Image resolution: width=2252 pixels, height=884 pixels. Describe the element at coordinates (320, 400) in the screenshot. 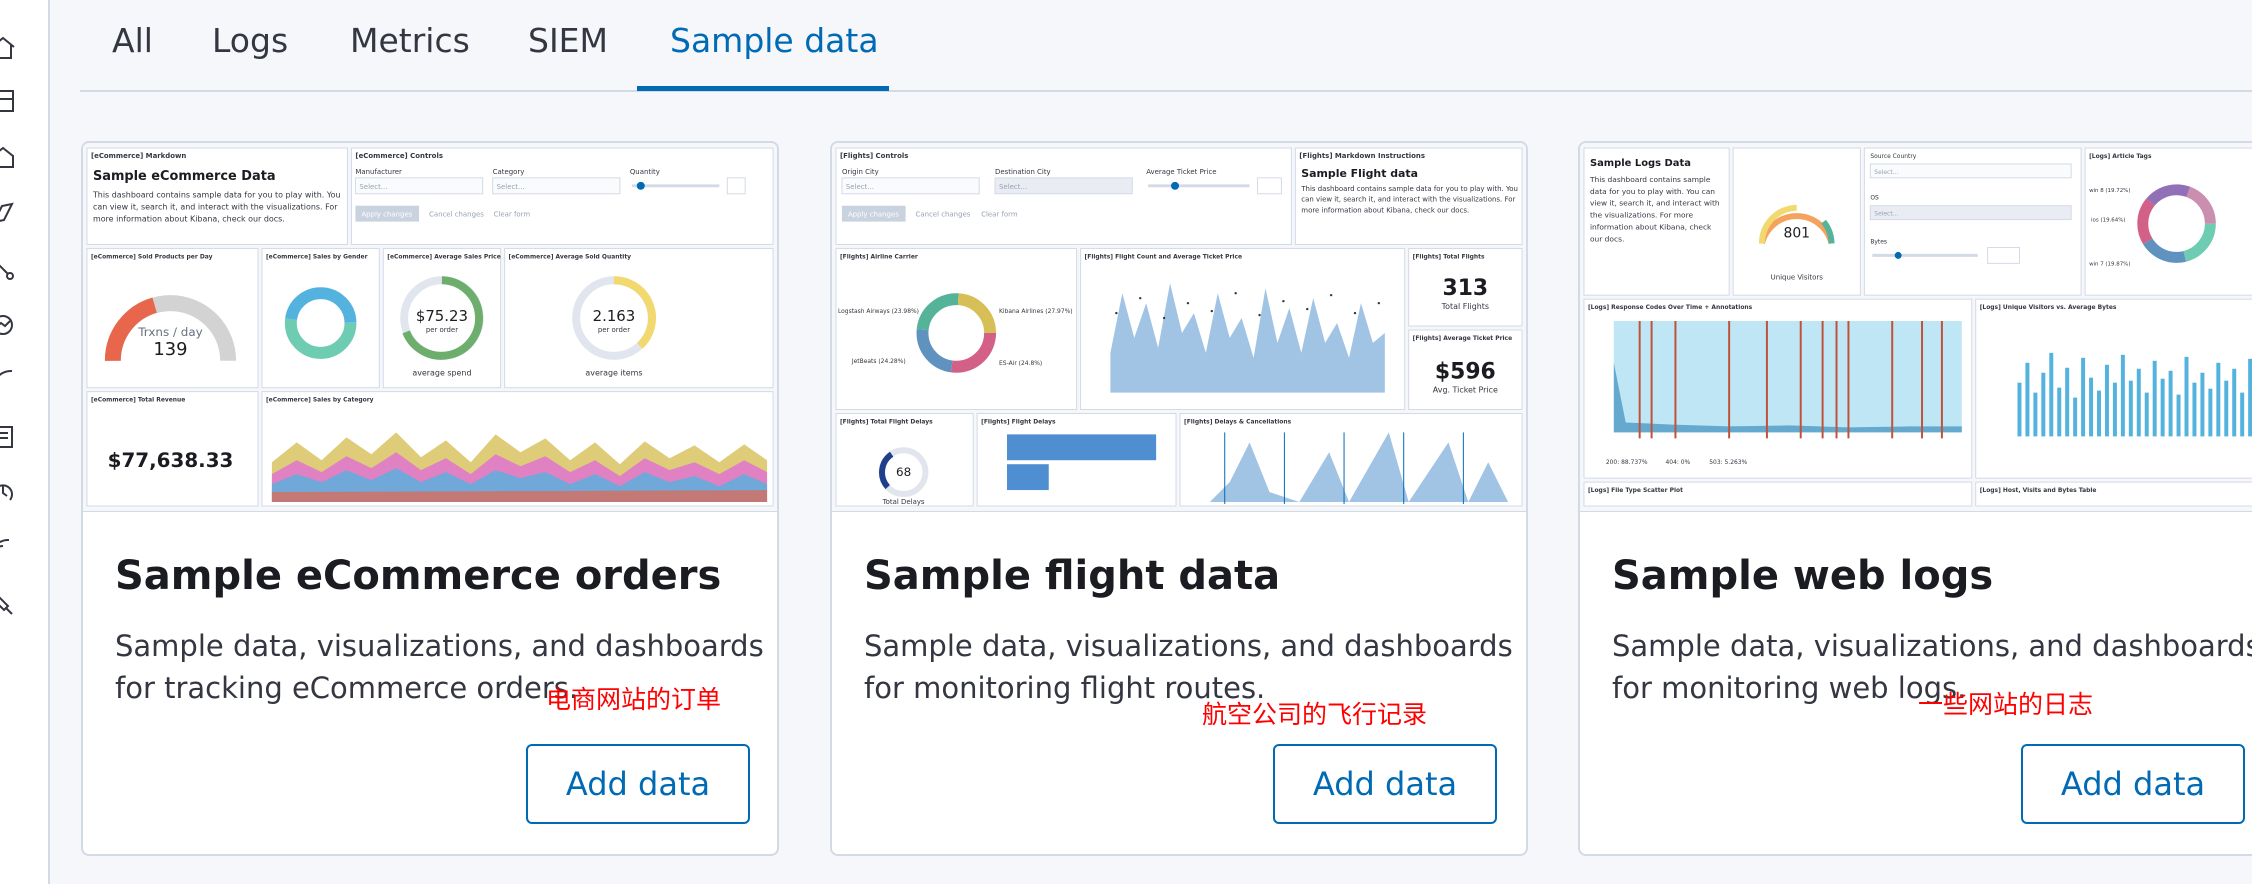

I see `ecommerce-sales-category-title: [eCommerce] Sales by Category` at that location.